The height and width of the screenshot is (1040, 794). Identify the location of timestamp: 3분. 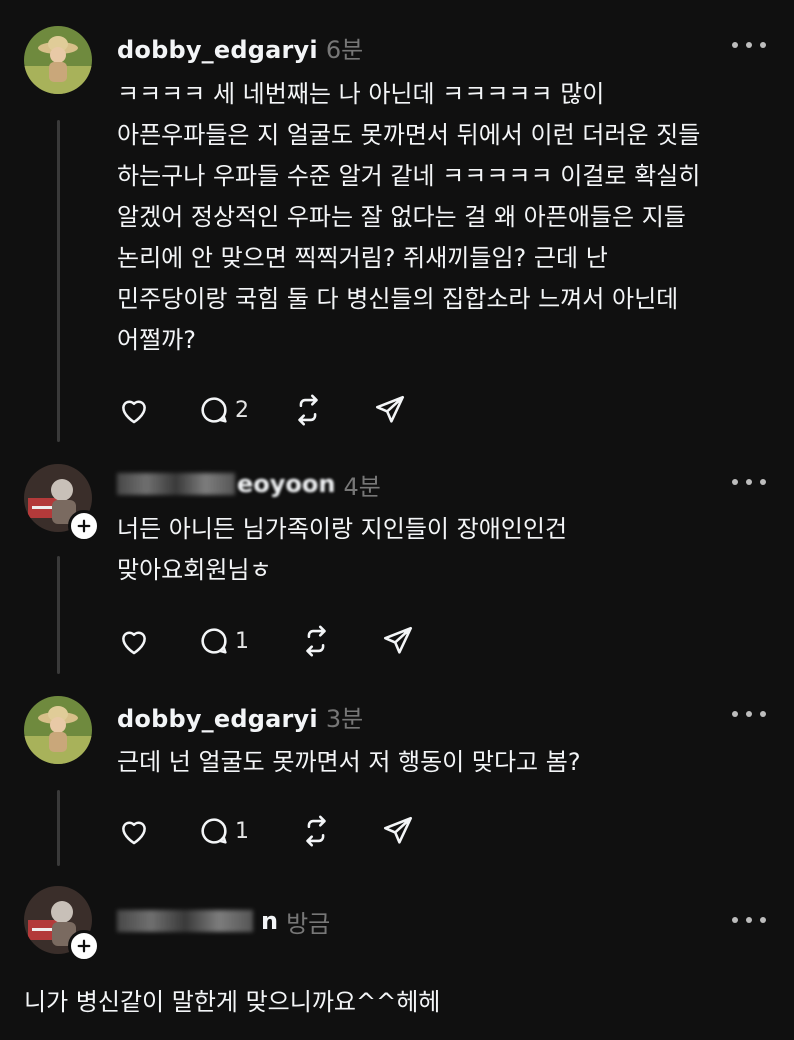
(344, 719).